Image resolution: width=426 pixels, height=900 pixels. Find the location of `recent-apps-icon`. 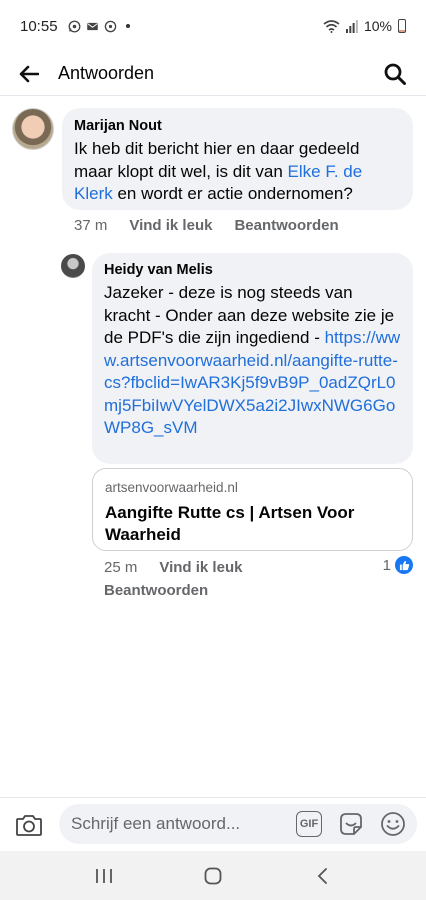

recent-apps-icon is located at coordinates (104, 875).